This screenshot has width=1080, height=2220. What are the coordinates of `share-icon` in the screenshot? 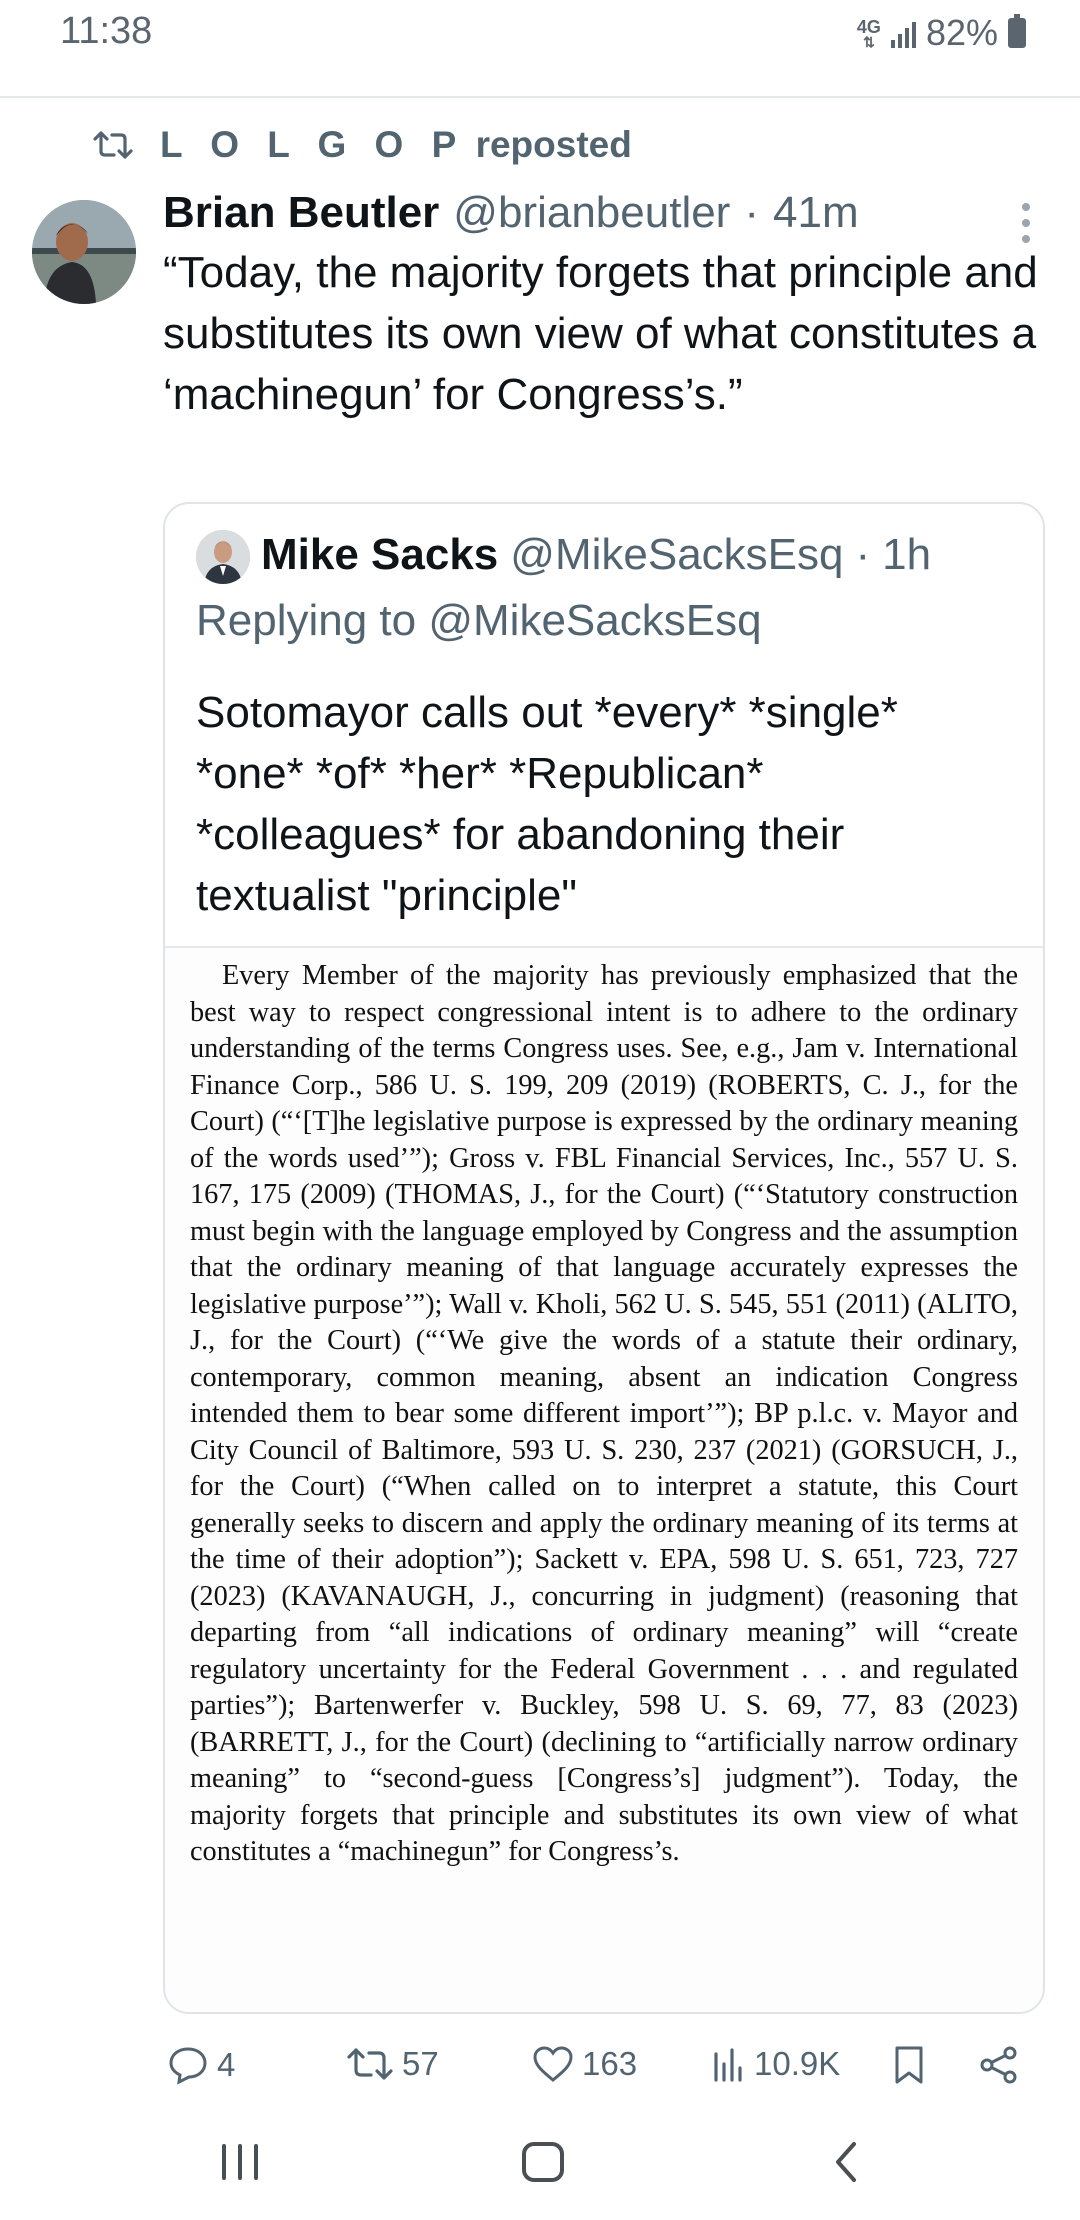 It's located at (998, 2065).